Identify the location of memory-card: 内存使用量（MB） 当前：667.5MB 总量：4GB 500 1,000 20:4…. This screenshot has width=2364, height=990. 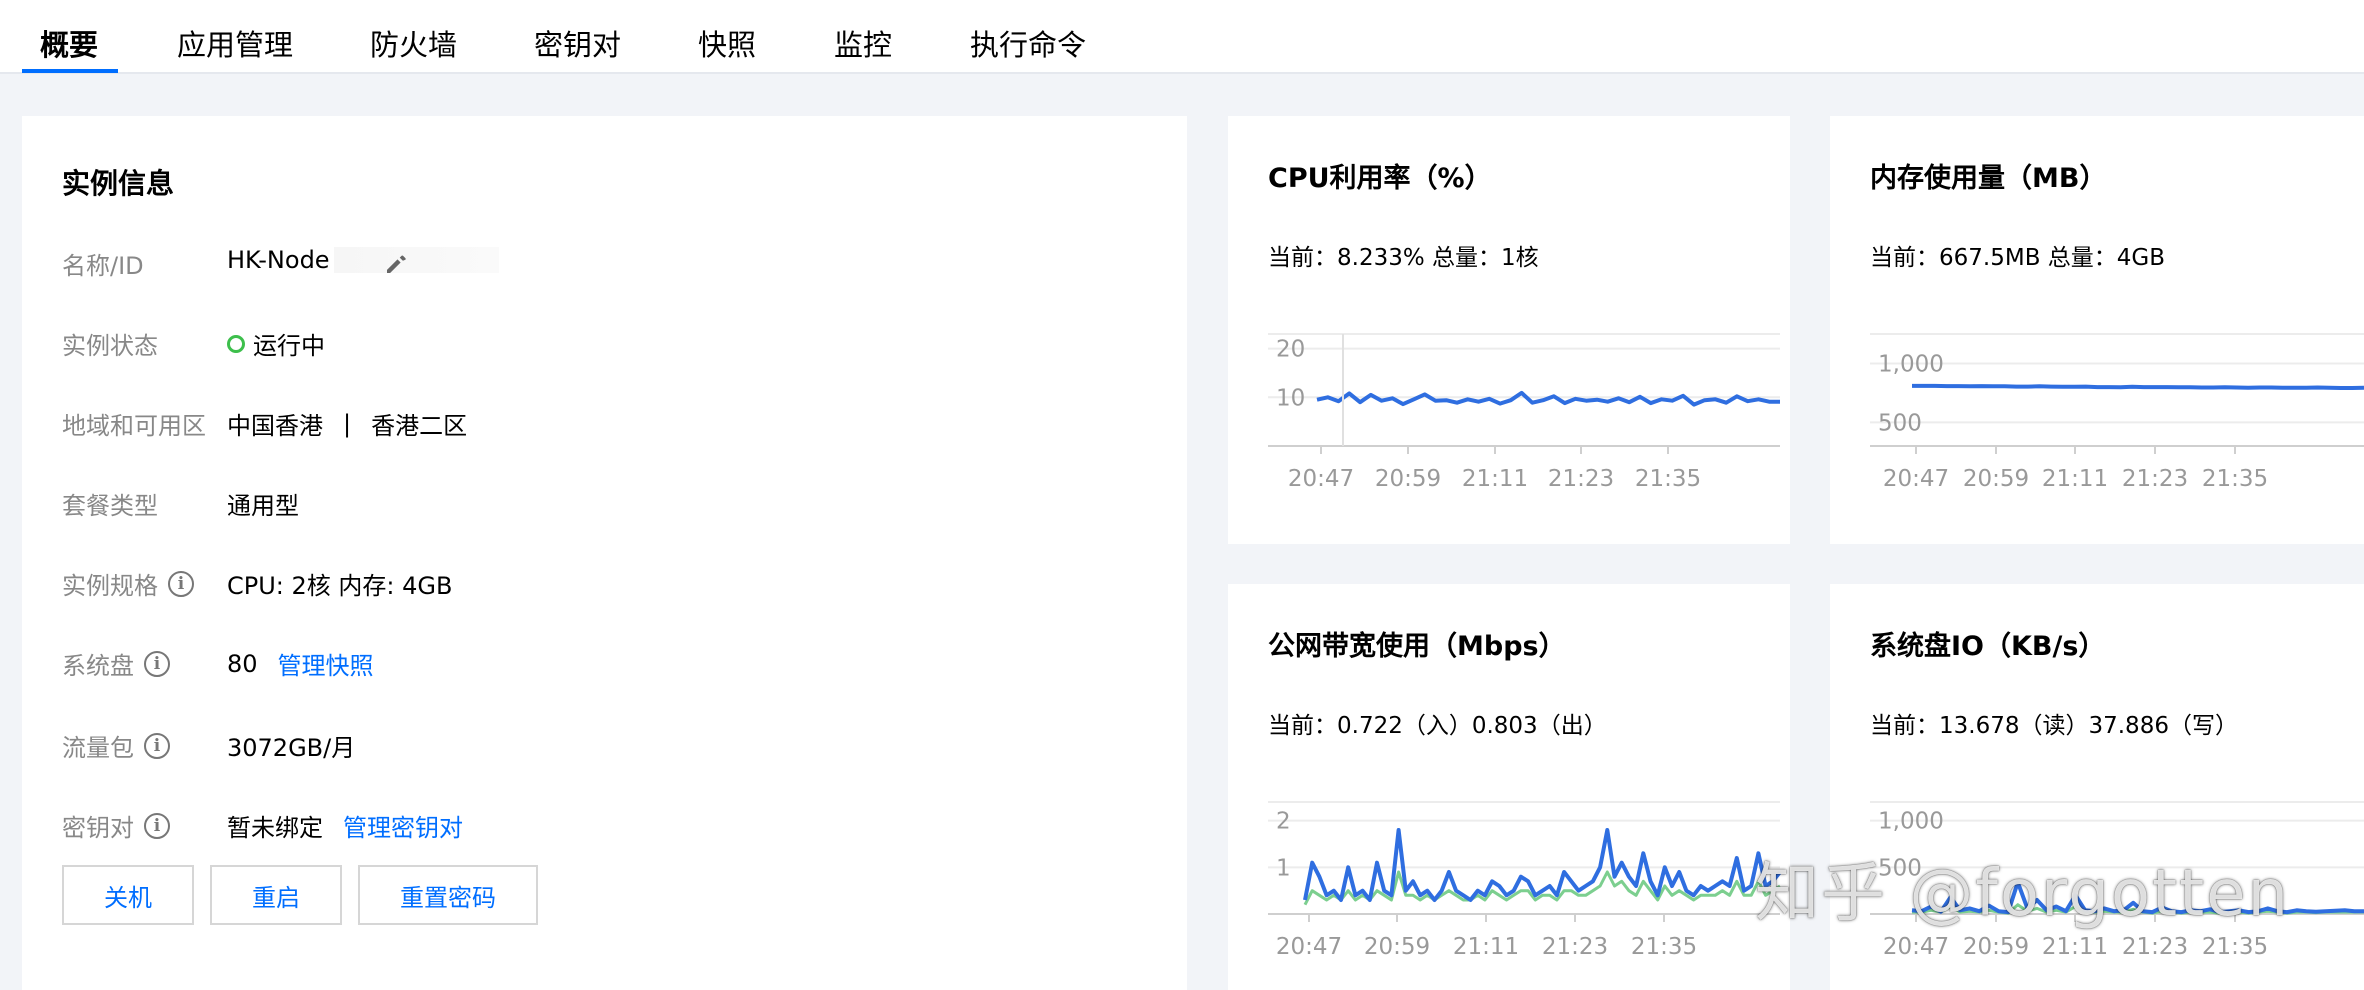
(2097, 330).